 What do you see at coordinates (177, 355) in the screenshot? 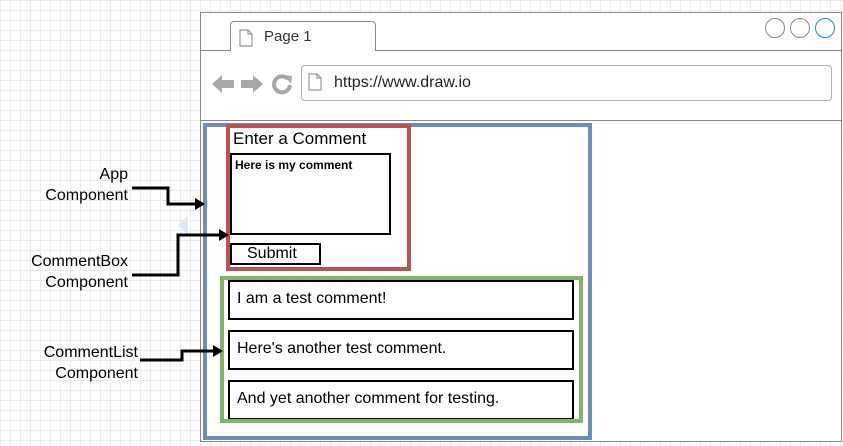
I see `commentlist-arrow` at bounding box center [177, 355].